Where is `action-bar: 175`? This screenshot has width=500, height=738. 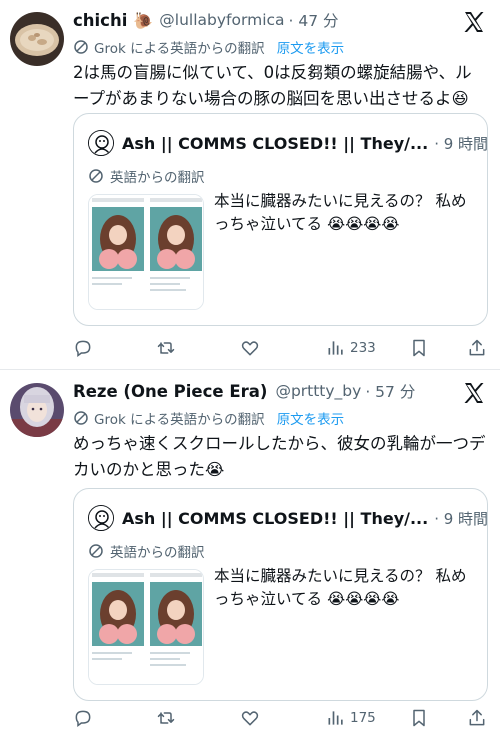 action-bar: 175 is located at coordinates (280, 718).